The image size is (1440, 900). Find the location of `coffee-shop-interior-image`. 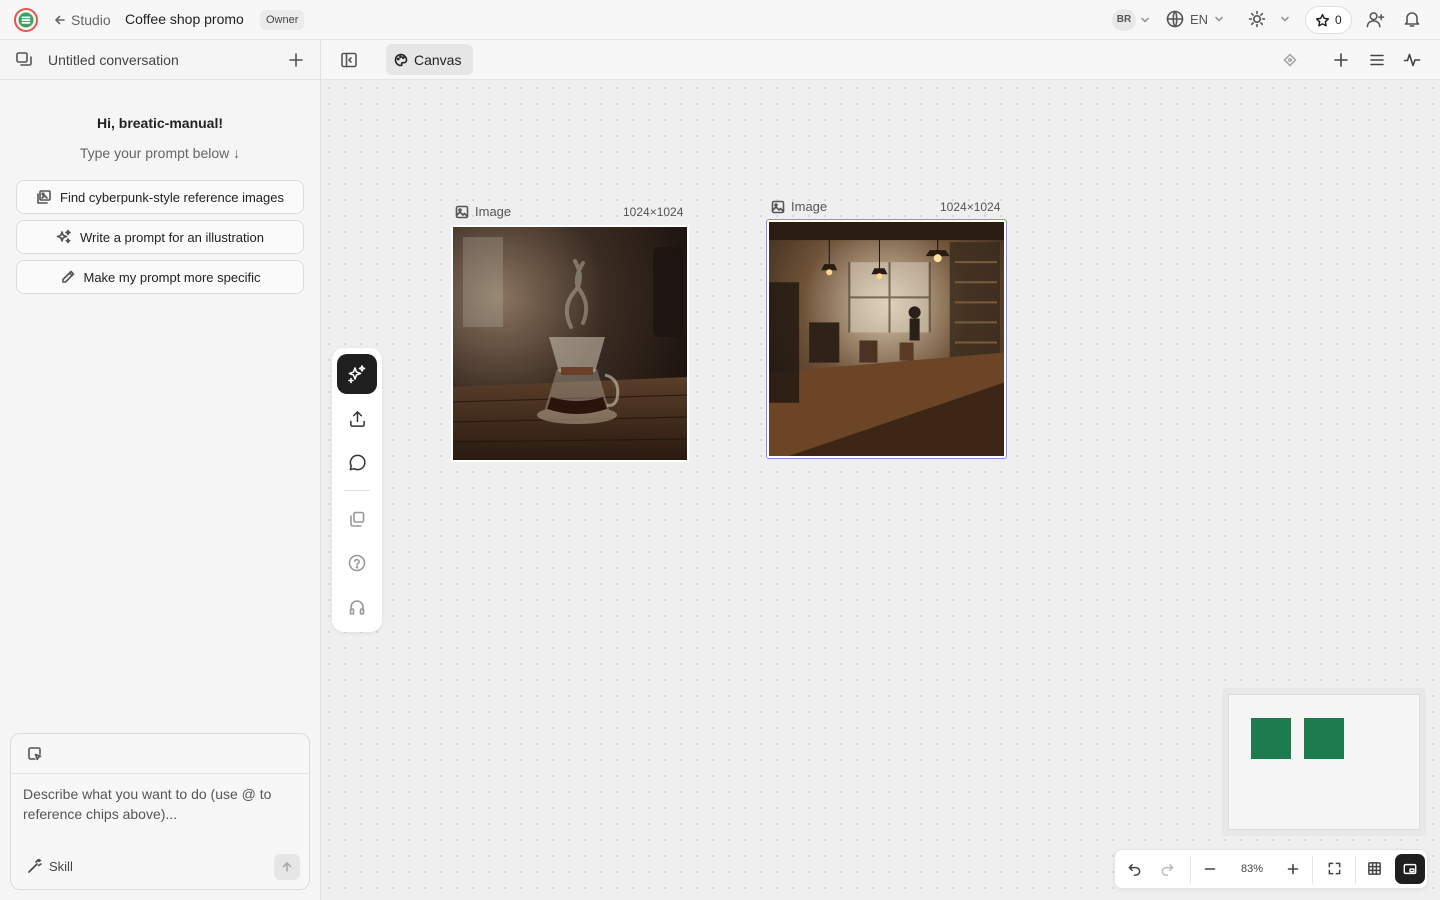

coffee-shop-interior-image is located at coordinates (886, 339).